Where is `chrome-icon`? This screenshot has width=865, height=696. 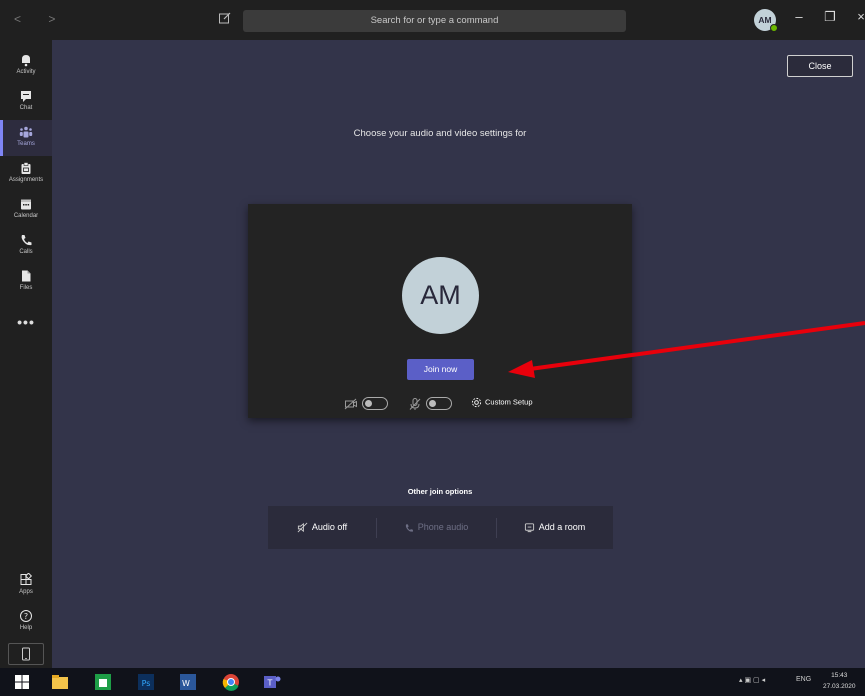 chrome-icon is located at coordinates (231, 682).